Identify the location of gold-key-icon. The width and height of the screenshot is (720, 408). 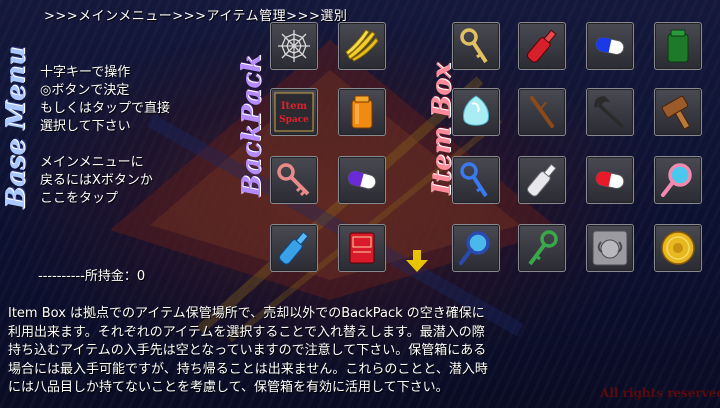
(474, 46).